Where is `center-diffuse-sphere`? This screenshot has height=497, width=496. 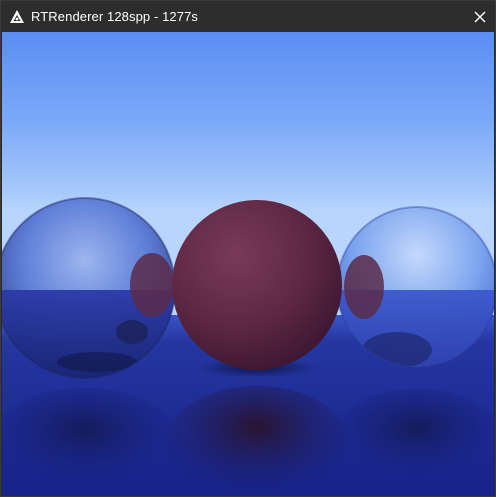 center-diffuse-sphere is located at coordinates (257, 285).